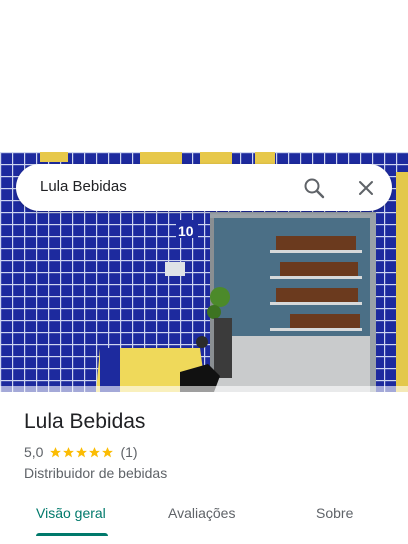 The width and height of the screenshot is (408, 544). Describe the element at coordinates (72, 534) in the screenshot. I see `active-tab-indicator` at that location.